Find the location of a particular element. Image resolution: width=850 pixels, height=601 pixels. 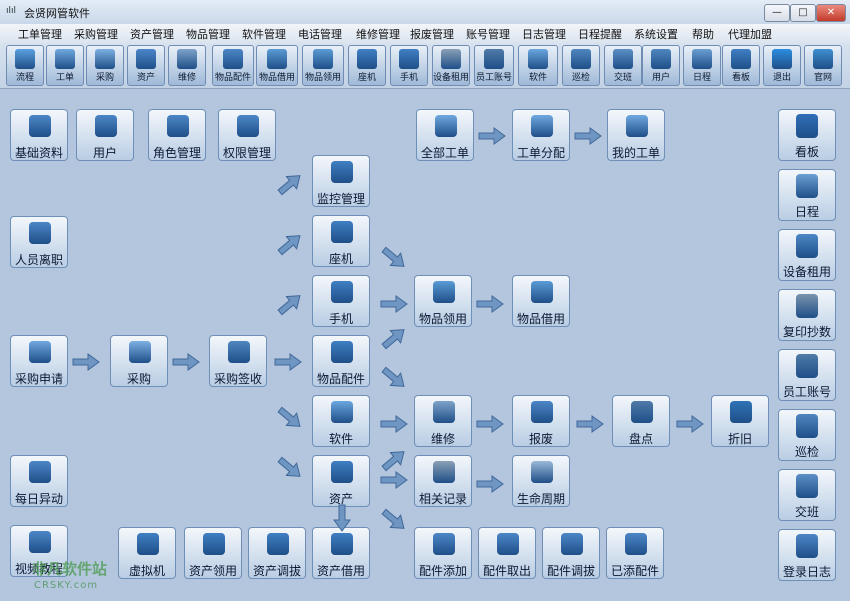

side-button-lock: 员工账号 is located at coordinates (807, 375).